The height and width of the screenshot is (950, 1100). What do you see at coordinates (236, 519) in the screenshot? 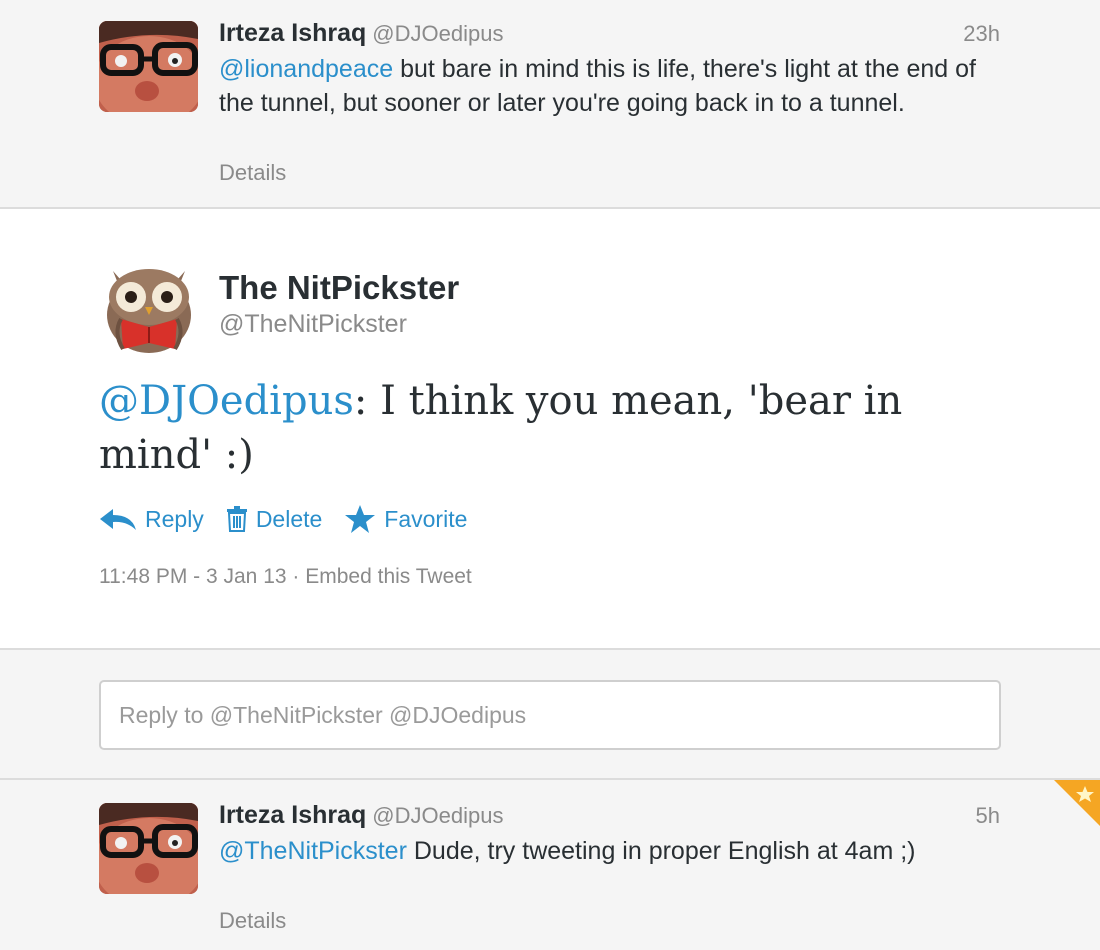
I see `trash-icon` at bounding box center [236, 519].